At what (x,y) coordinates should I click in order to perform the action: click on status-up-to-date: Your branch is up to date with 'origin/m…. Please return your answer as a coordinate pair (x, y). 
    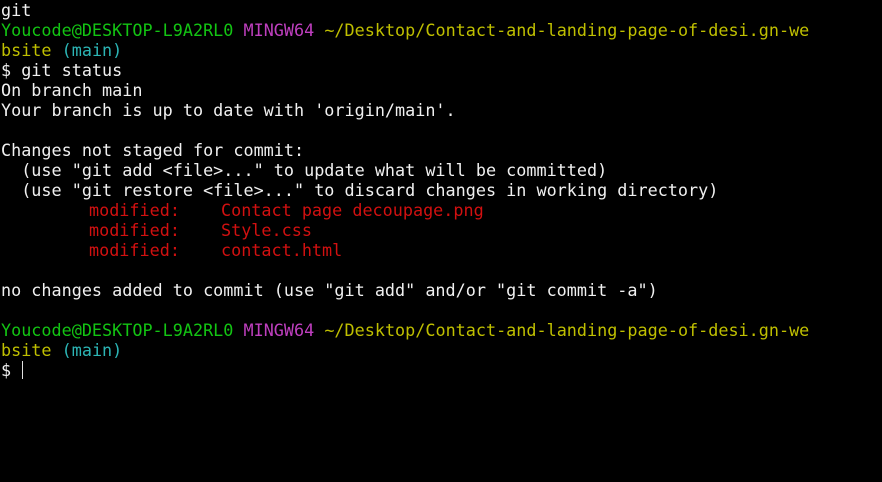
    Looking at the image, I should click on (228, 110).